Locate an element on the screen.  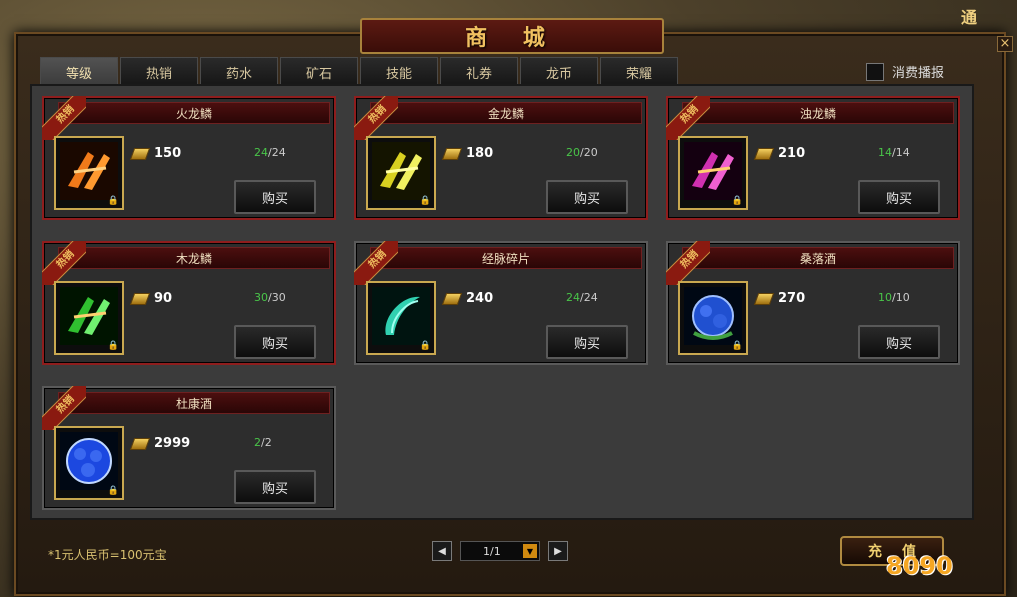
stock: 30/30 is located at coordinates (270, 297).